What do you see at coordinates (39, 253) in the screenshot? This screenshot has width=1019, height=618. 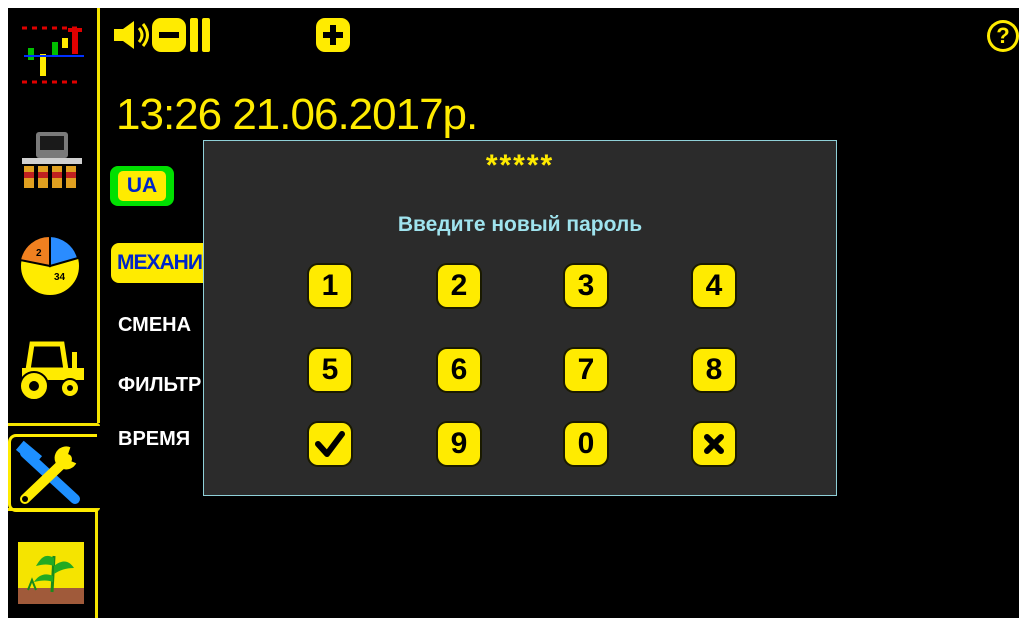 I see `pie-label: 2` at bounding box center [39, 253].